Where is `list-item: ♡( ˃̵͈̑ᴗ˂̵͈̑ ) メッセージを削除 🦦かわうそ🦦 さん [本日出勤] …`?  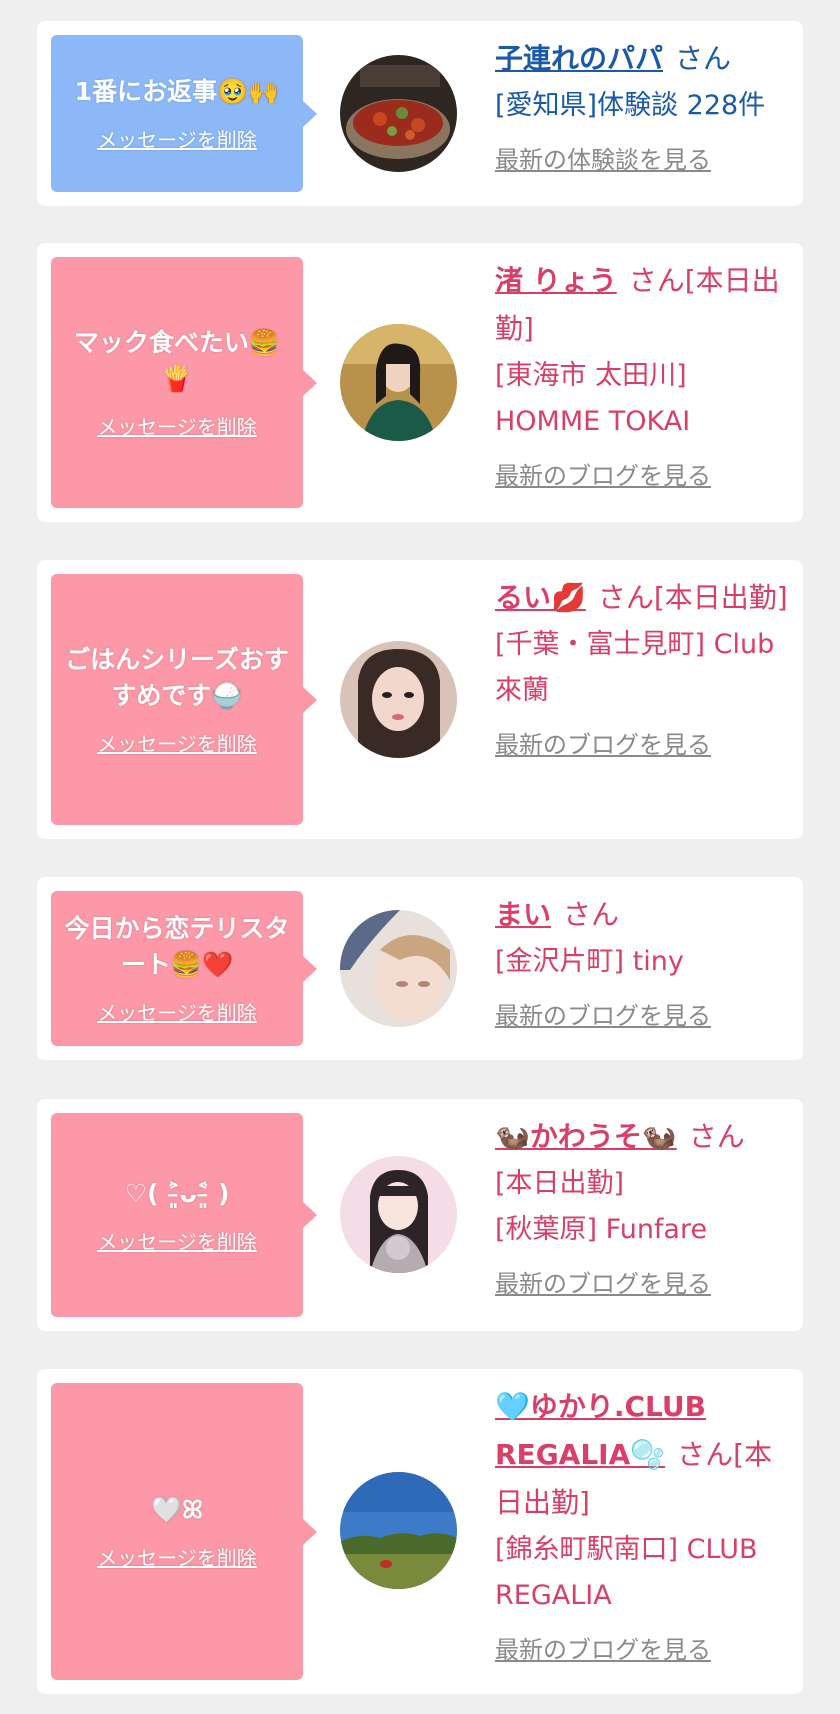 list-item: ♡( ˃̵͈̑ᴗ˂̵͈̑ ) メッセージを削除 🦦かわうそ🦦 さん [本日出勤] … is located at coordinates (420, 1215).